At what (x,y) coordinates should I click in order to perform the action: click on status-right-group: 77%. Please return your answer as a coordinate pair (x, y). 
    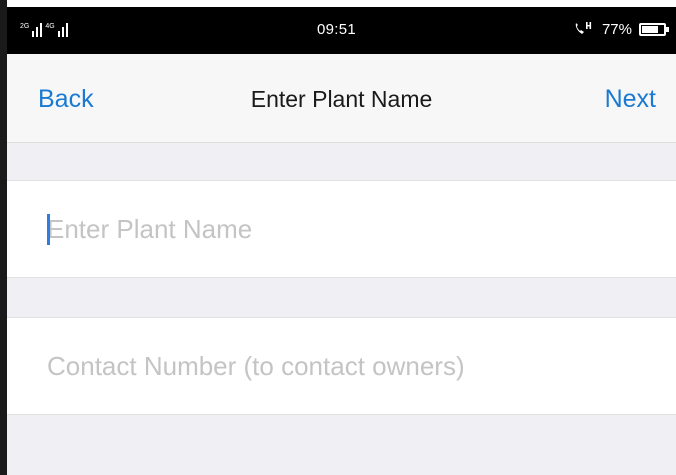
    Looking at the image, I should click on (621, 29).